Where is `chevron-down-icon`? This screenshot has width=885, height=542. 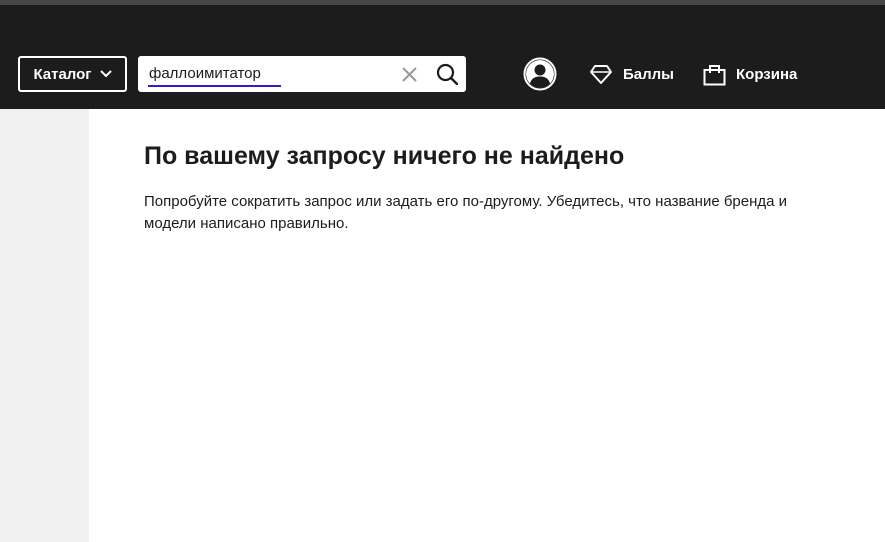 chevron-down-icon is located at coordinates (105, 74).